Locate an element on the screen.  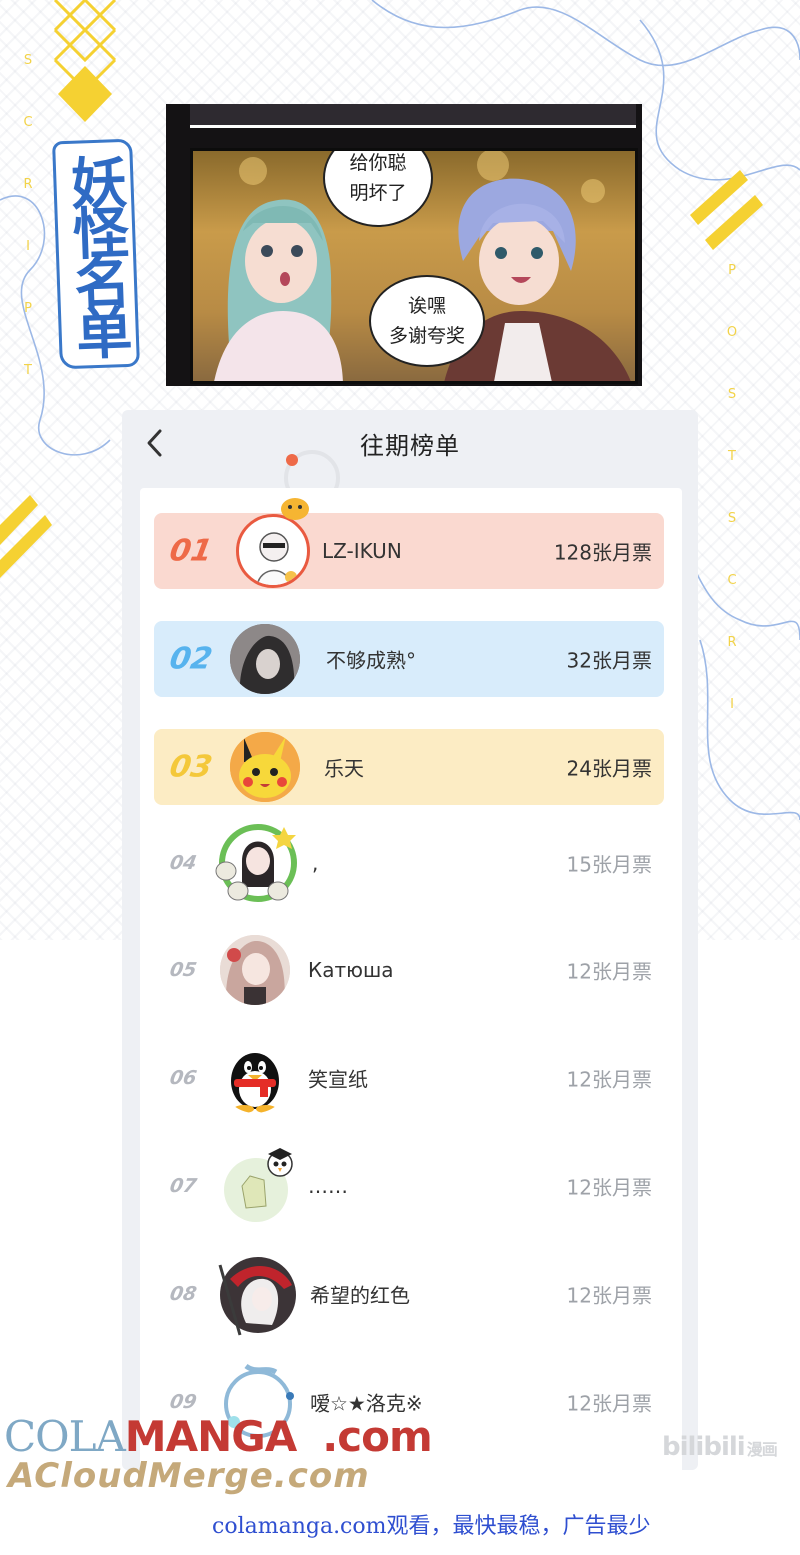
username: Катюша is located at coordinates (351, 970).